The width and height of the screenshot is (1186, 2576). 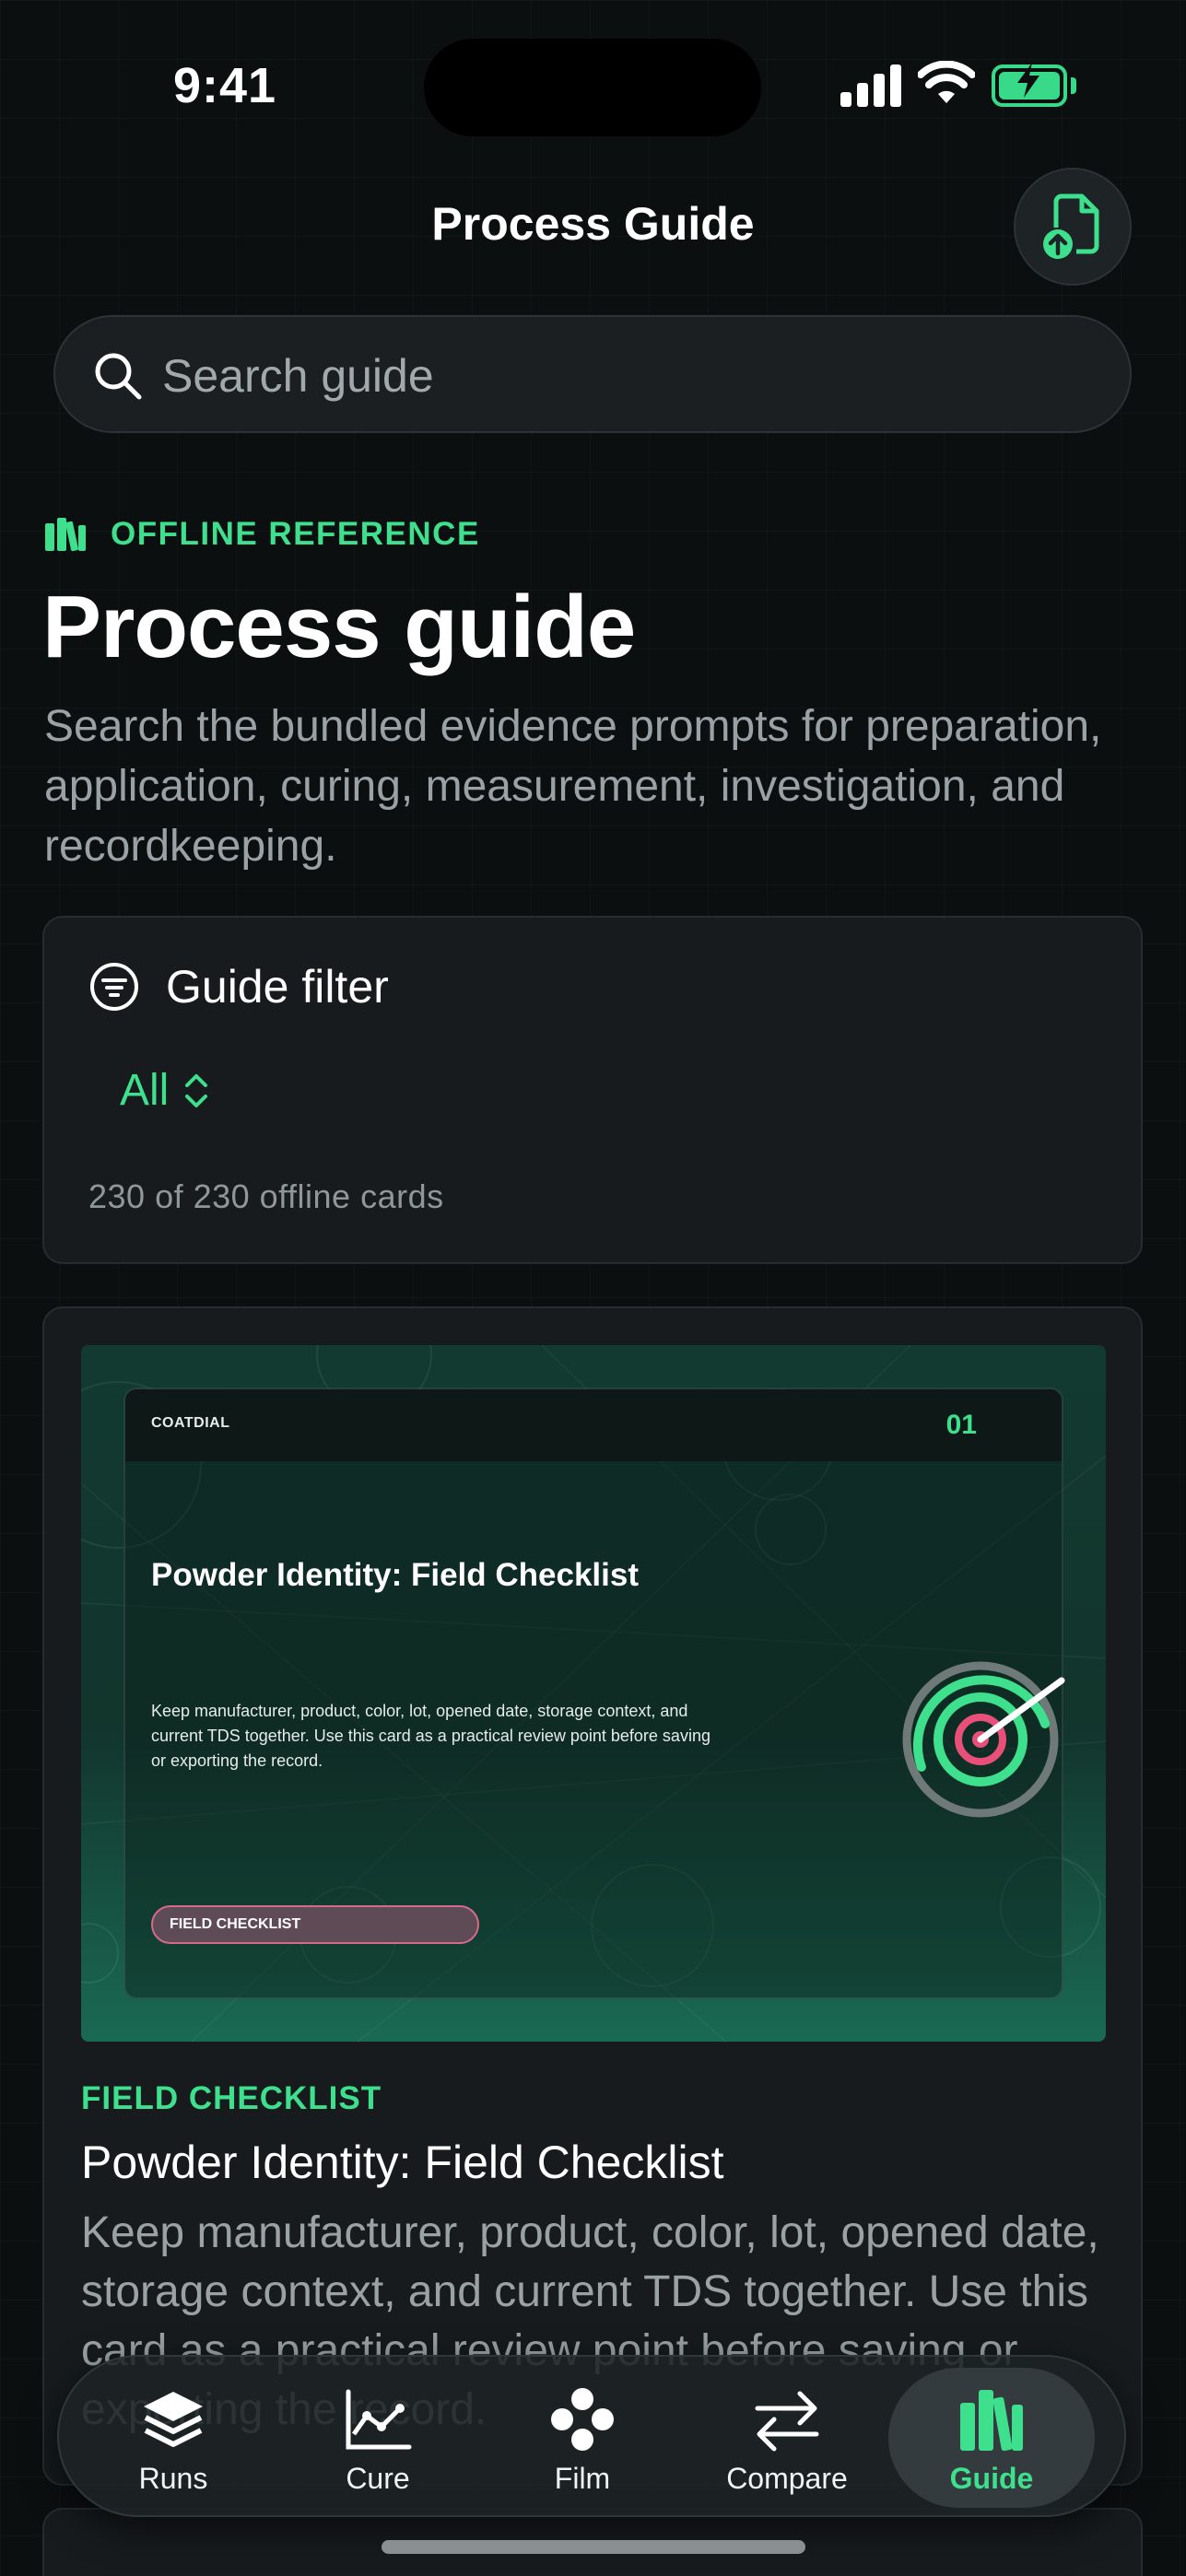 I want to click on status-bar: 9:41, so click(x=593, y=87).